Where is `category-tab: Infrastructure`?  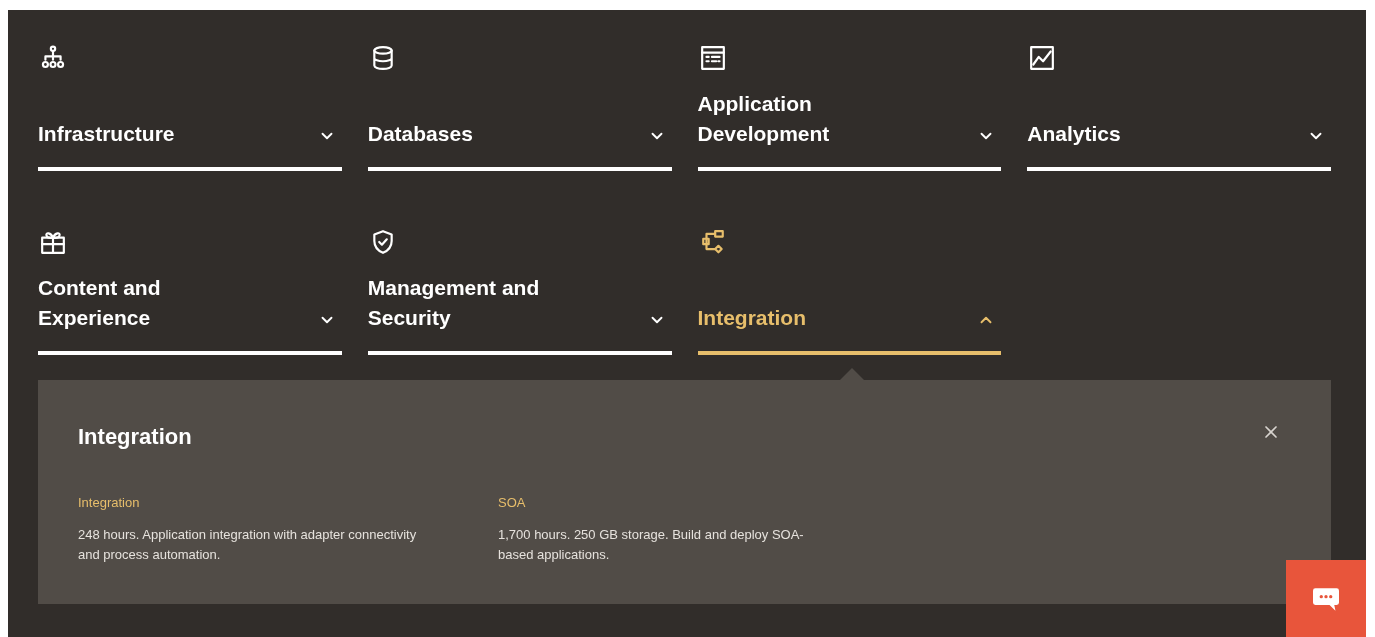
category-tab: Infrastructure is located at coordinates (190, 121).